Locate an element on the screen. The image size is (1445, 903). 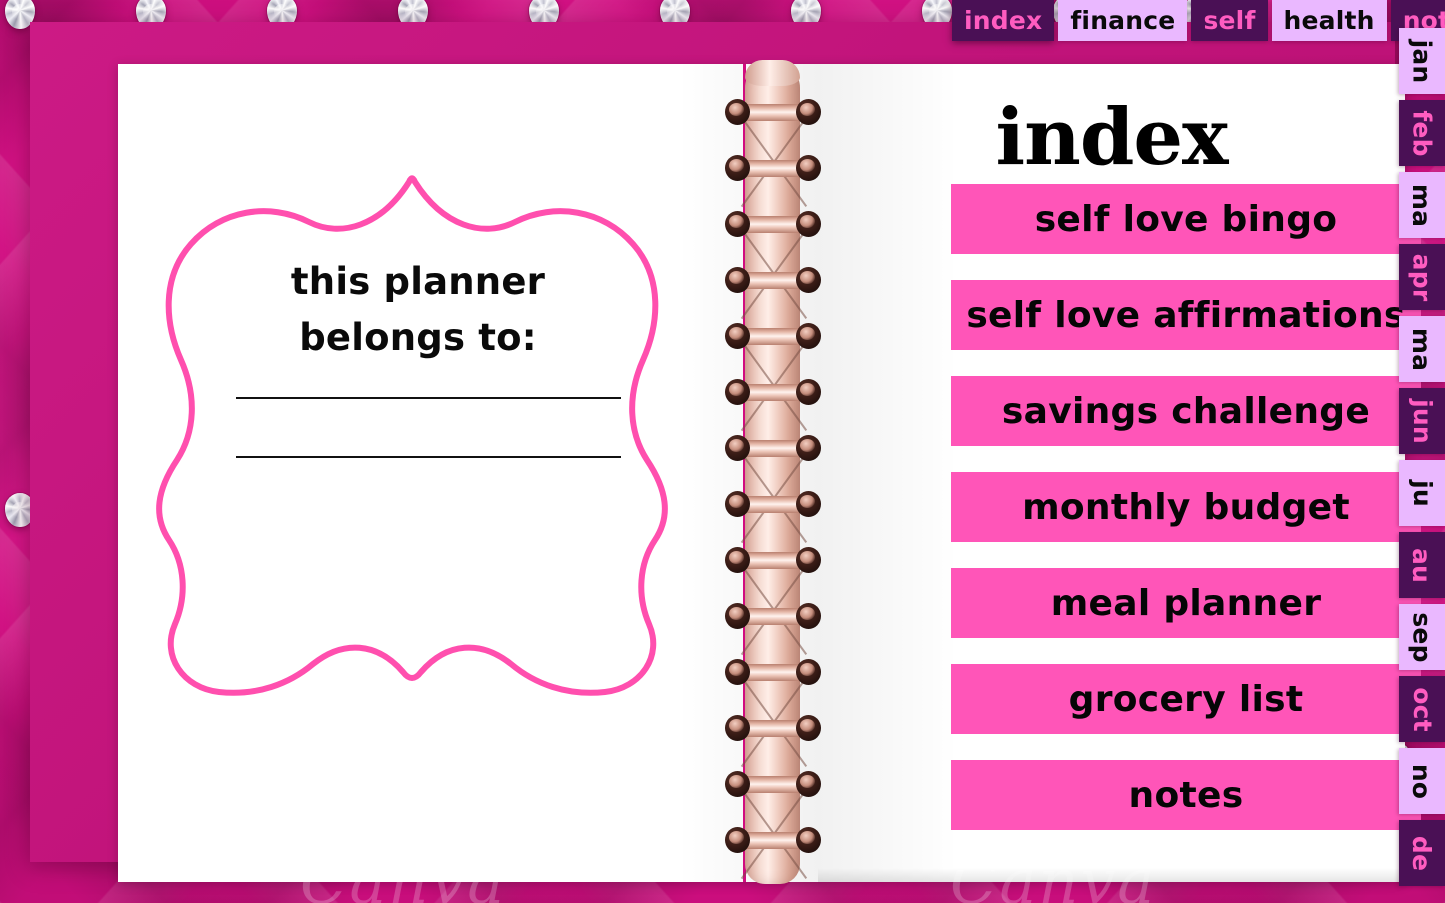
index-item-self-love-affirmations: self love affirmations is located at coordinates (1186, 315).